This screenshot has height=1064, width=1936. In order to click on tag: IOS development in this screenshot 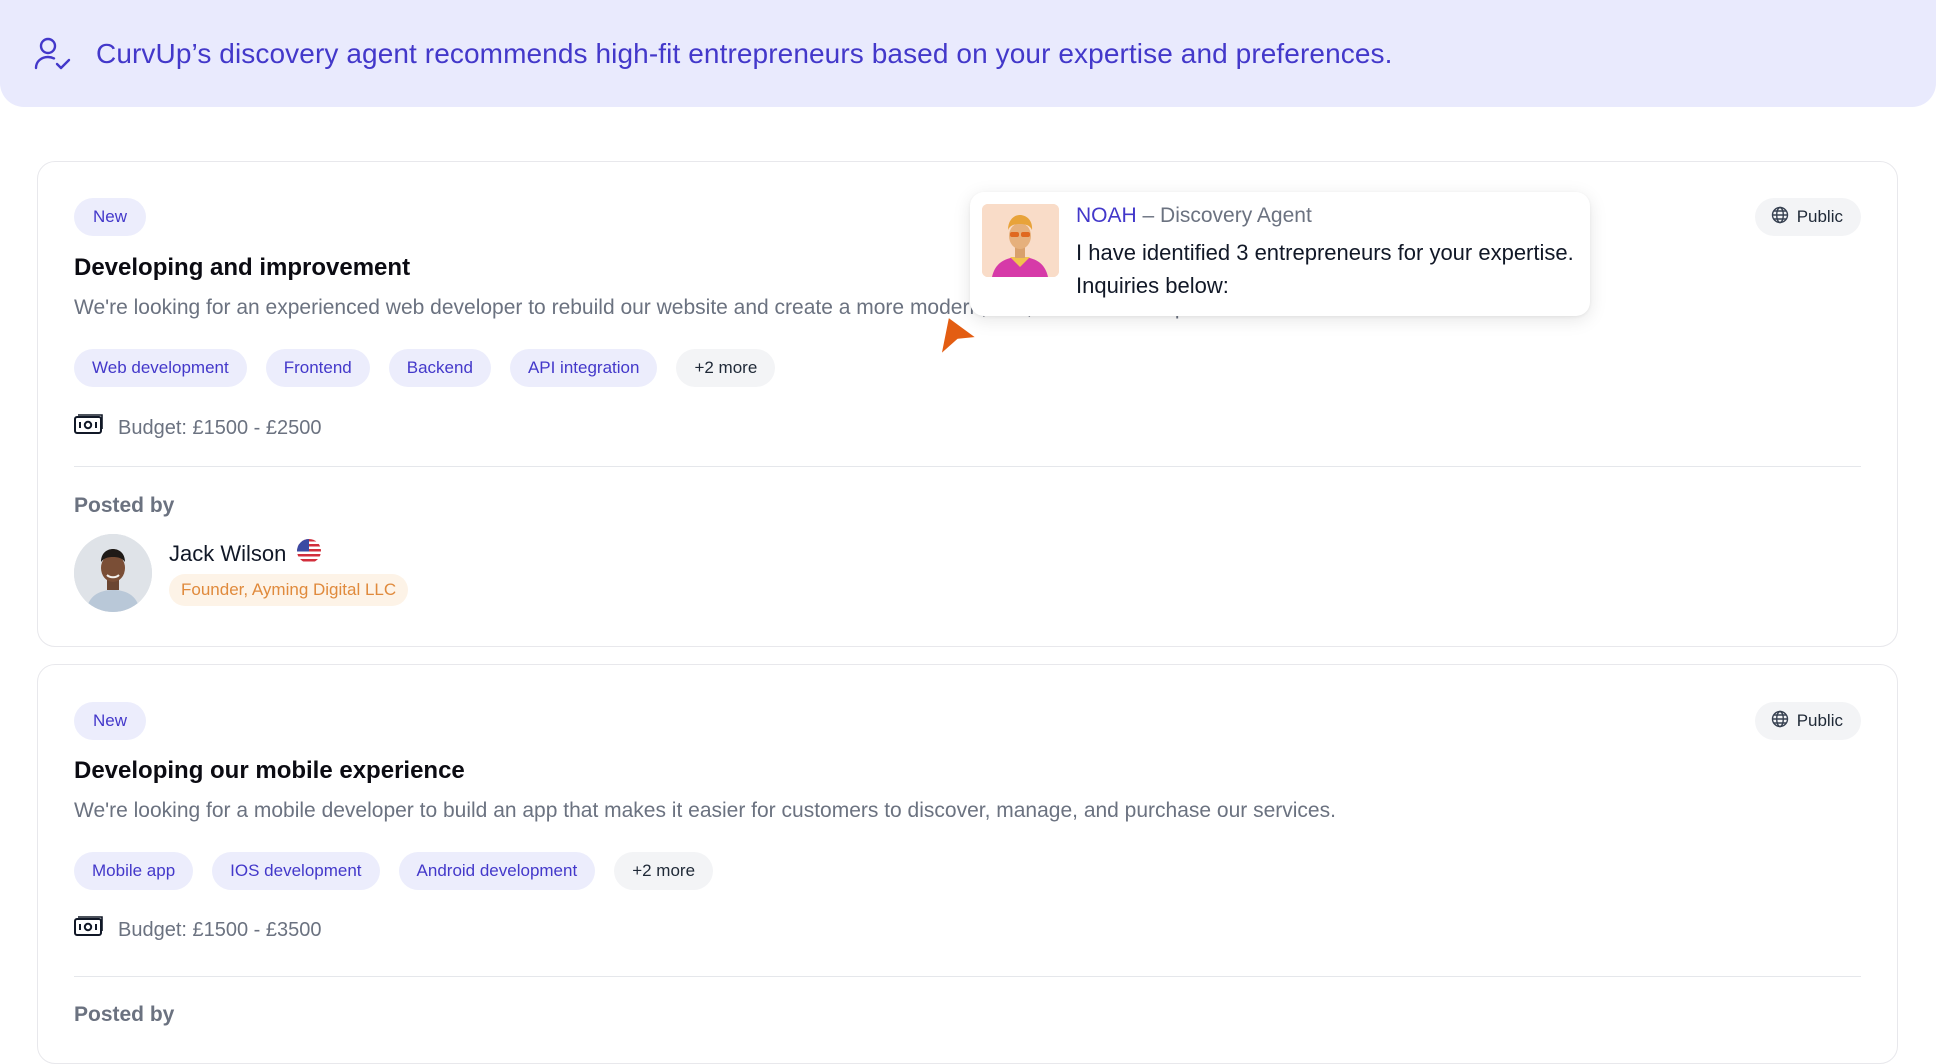, I will do `click(296, 871)`.